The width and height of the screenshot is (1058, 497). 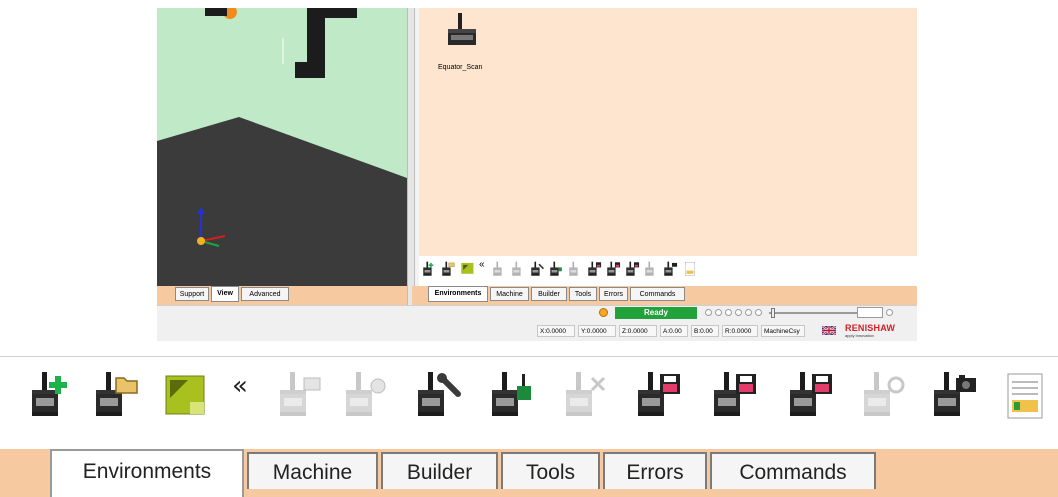 I want to click on tab-view: View, so click(x=225, y=294).